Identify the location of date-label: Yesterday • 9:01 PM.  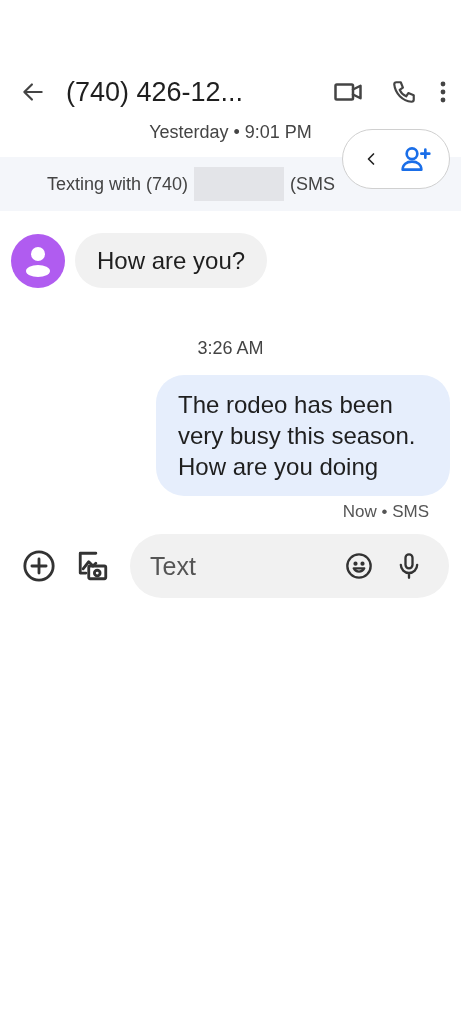
(230, 132).